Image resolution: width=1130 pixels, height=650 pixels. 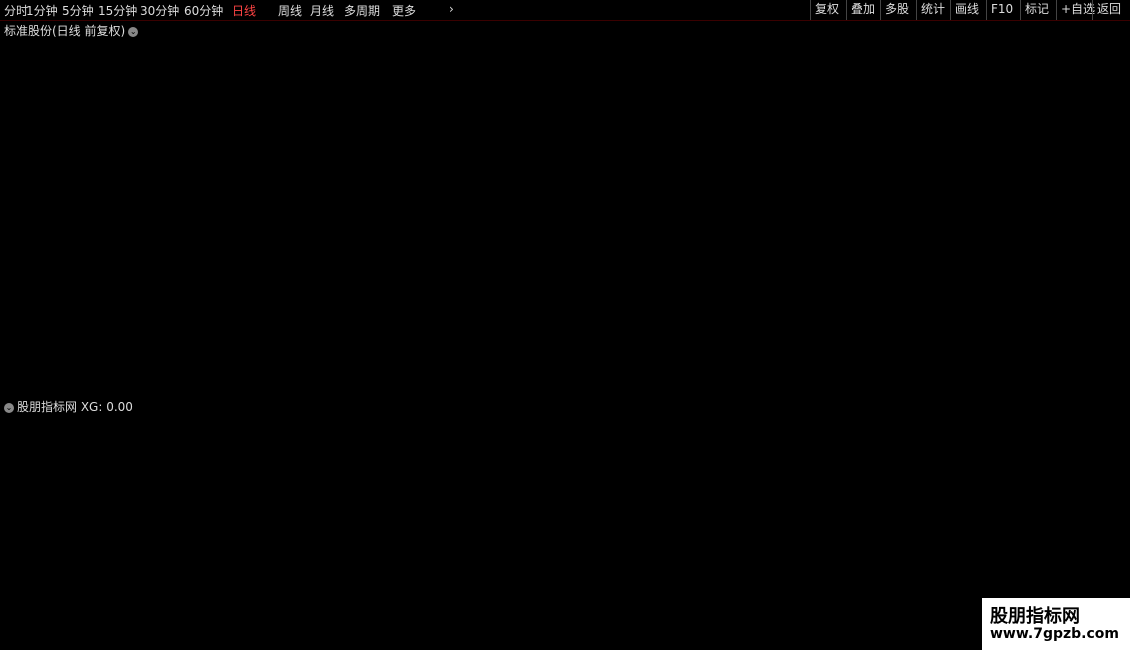 I want to click on current-price-label: 6.87, so click(x=1088, y=75).